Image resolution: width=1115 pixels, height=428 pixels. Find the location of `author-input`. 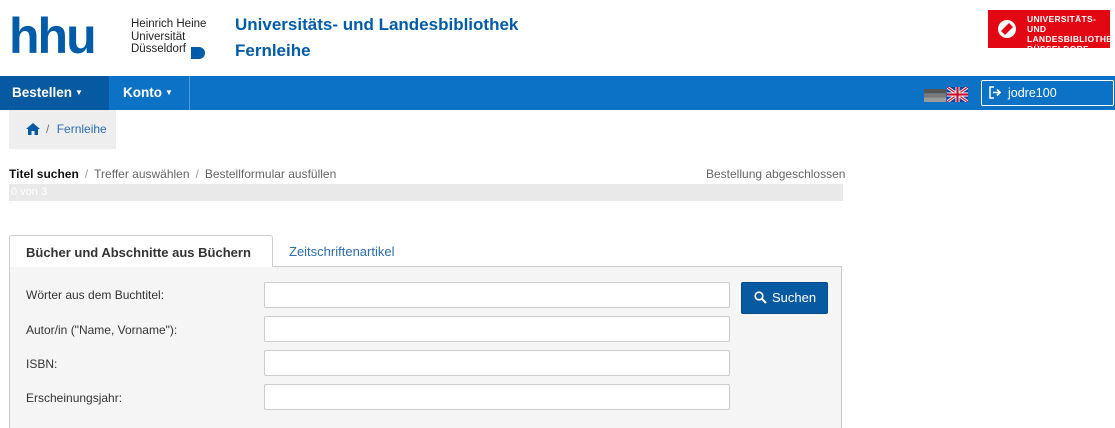

author-input is located at coordinates (497, 329).